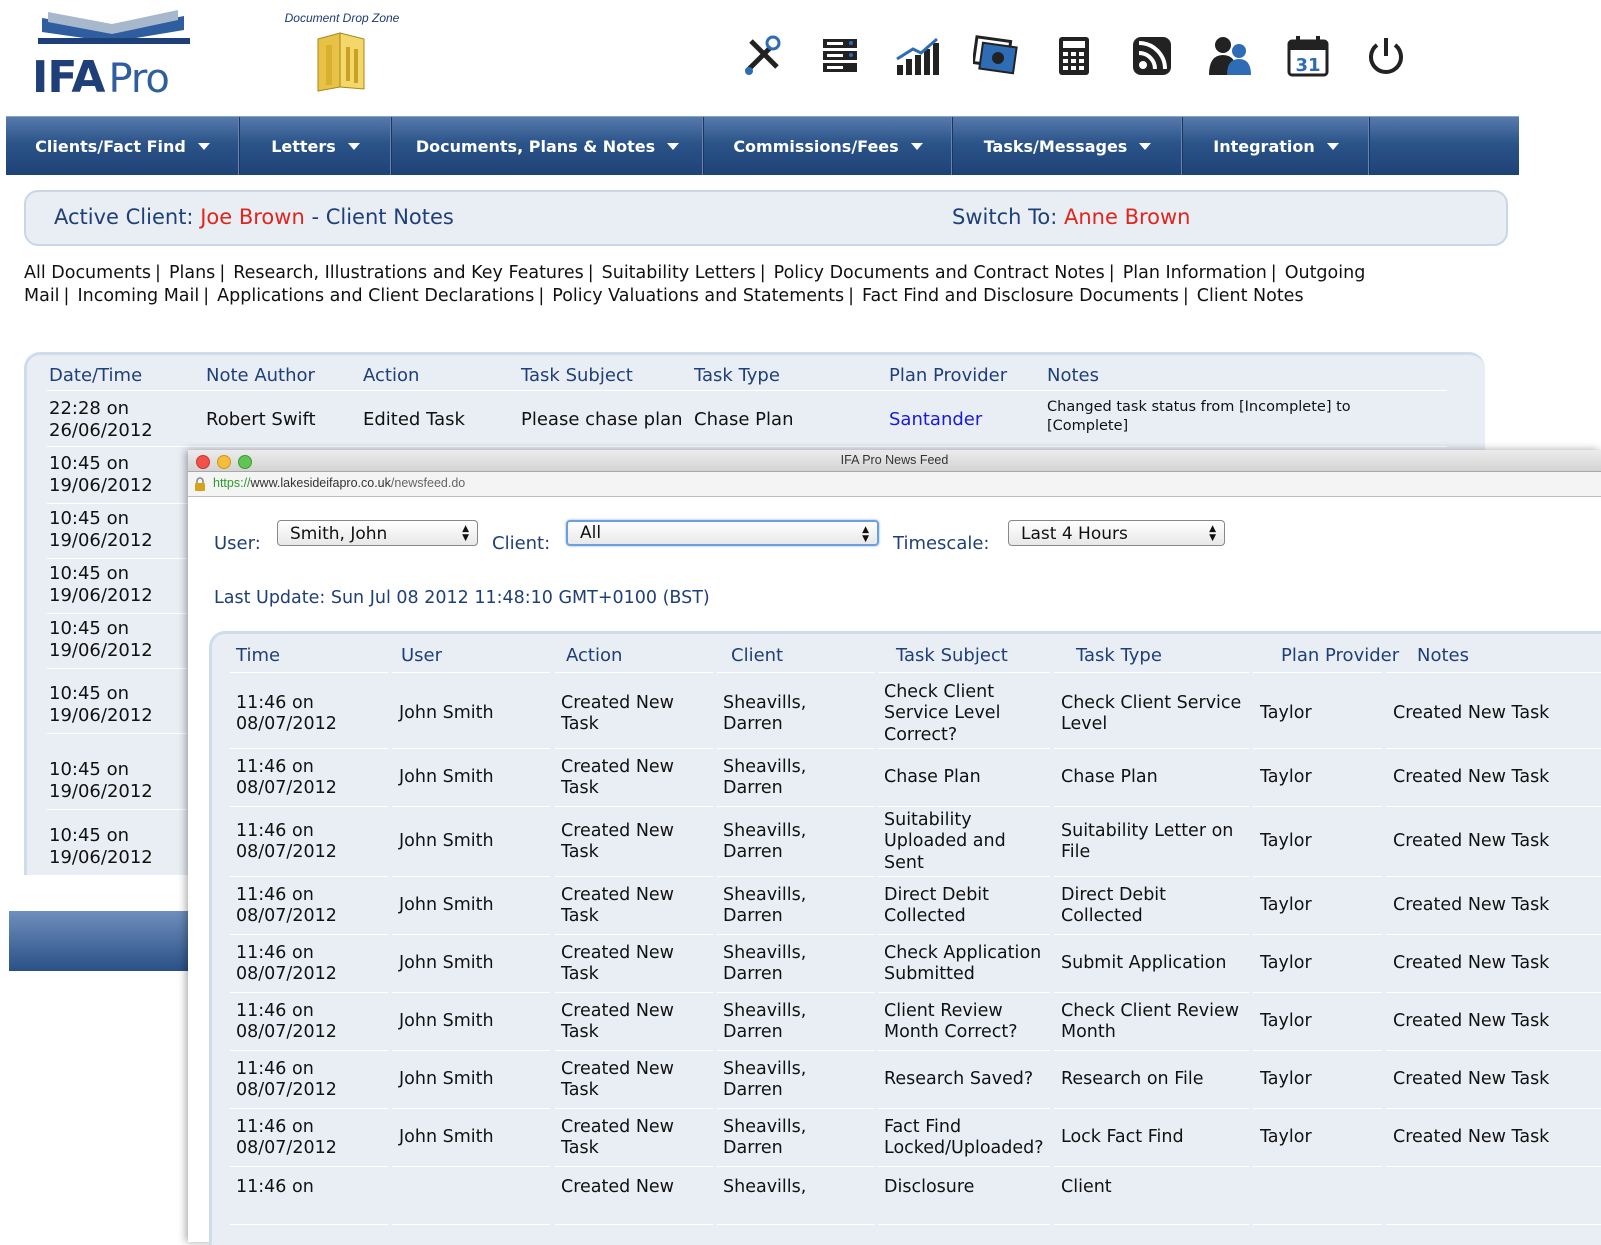 Image resolution: width=1601 pixels, height=1245 pixels. What do you see at coordinates (939, 273) in the screenshot?
I see `doc-link: Policy Documents and Contract Notes` at bounding box center [939, 273].